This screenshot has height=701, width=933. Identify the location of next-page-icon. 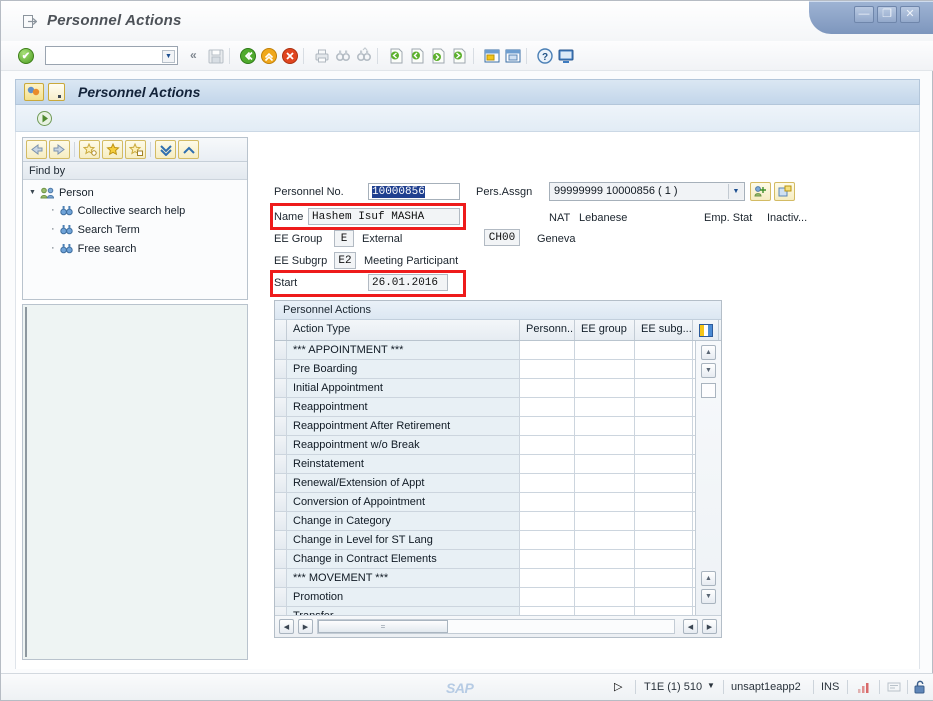
(438, 56).